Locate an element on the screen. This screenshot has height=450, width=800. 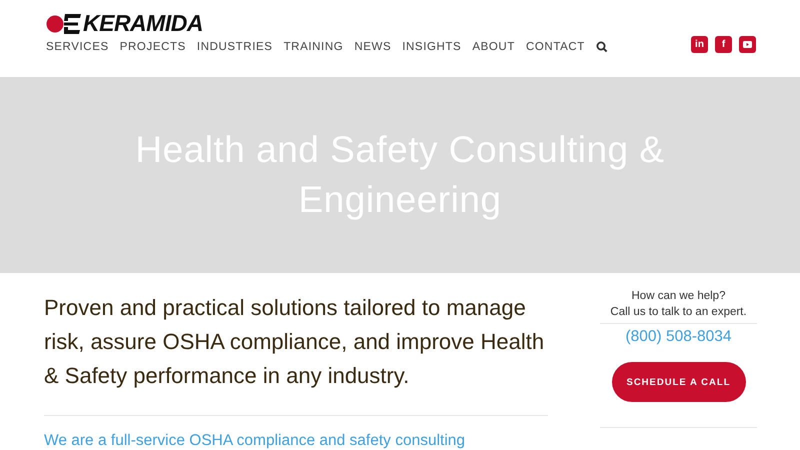
nav-link: PROJECTS is located at coordinates (153, 47).